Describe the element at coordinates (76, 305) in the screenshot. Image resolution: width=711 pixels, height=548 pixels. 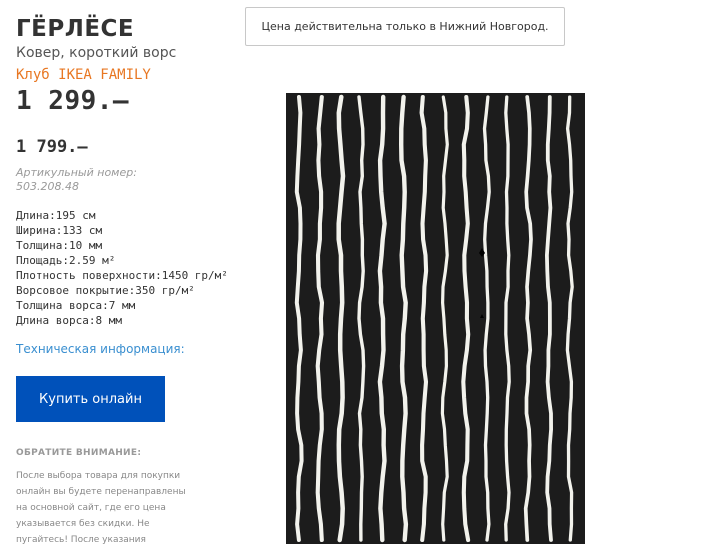
I see `spec-item: Толщина ворса:7 мм` at that location.